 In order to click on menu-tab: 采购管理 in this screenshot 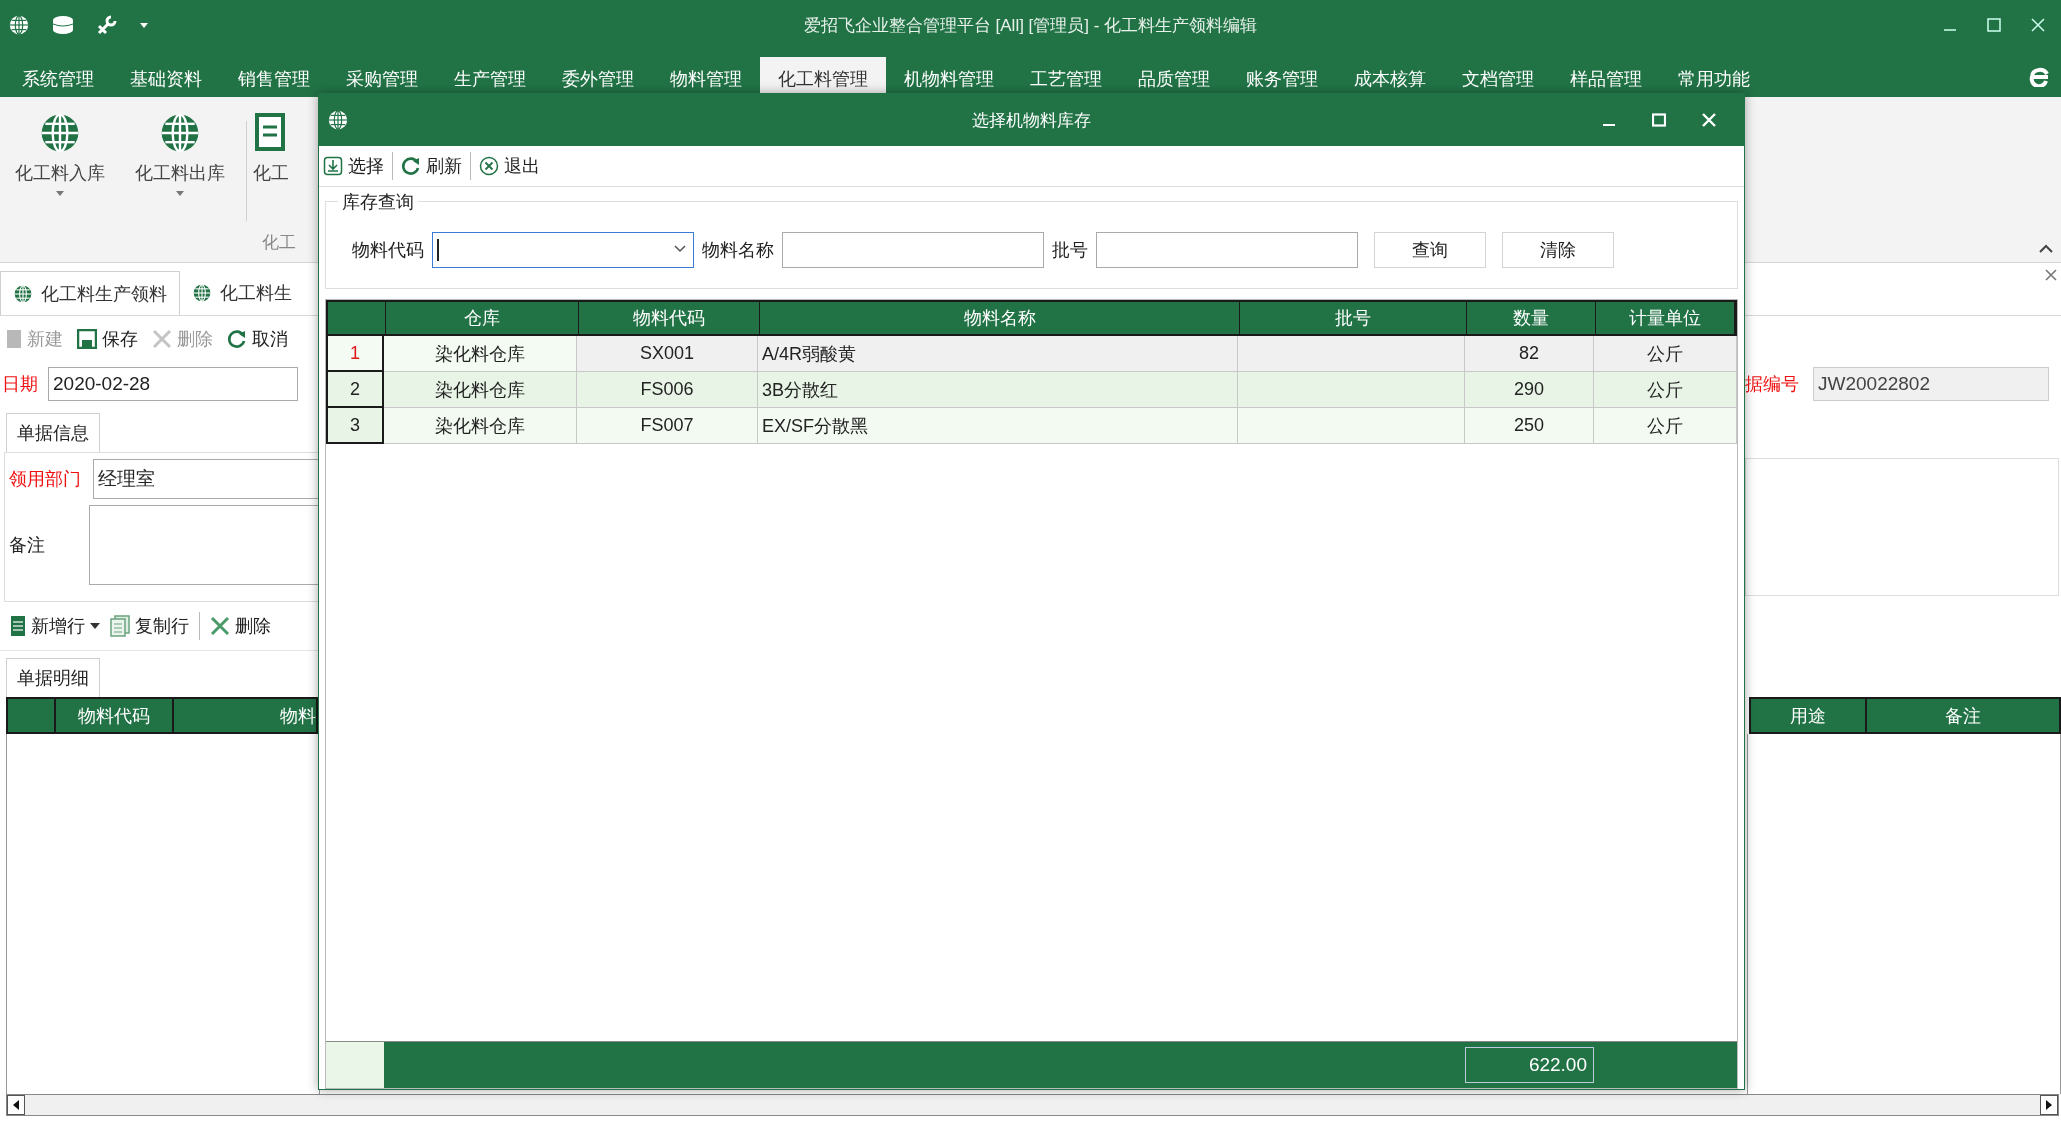, I will do `click(382, 77)`.